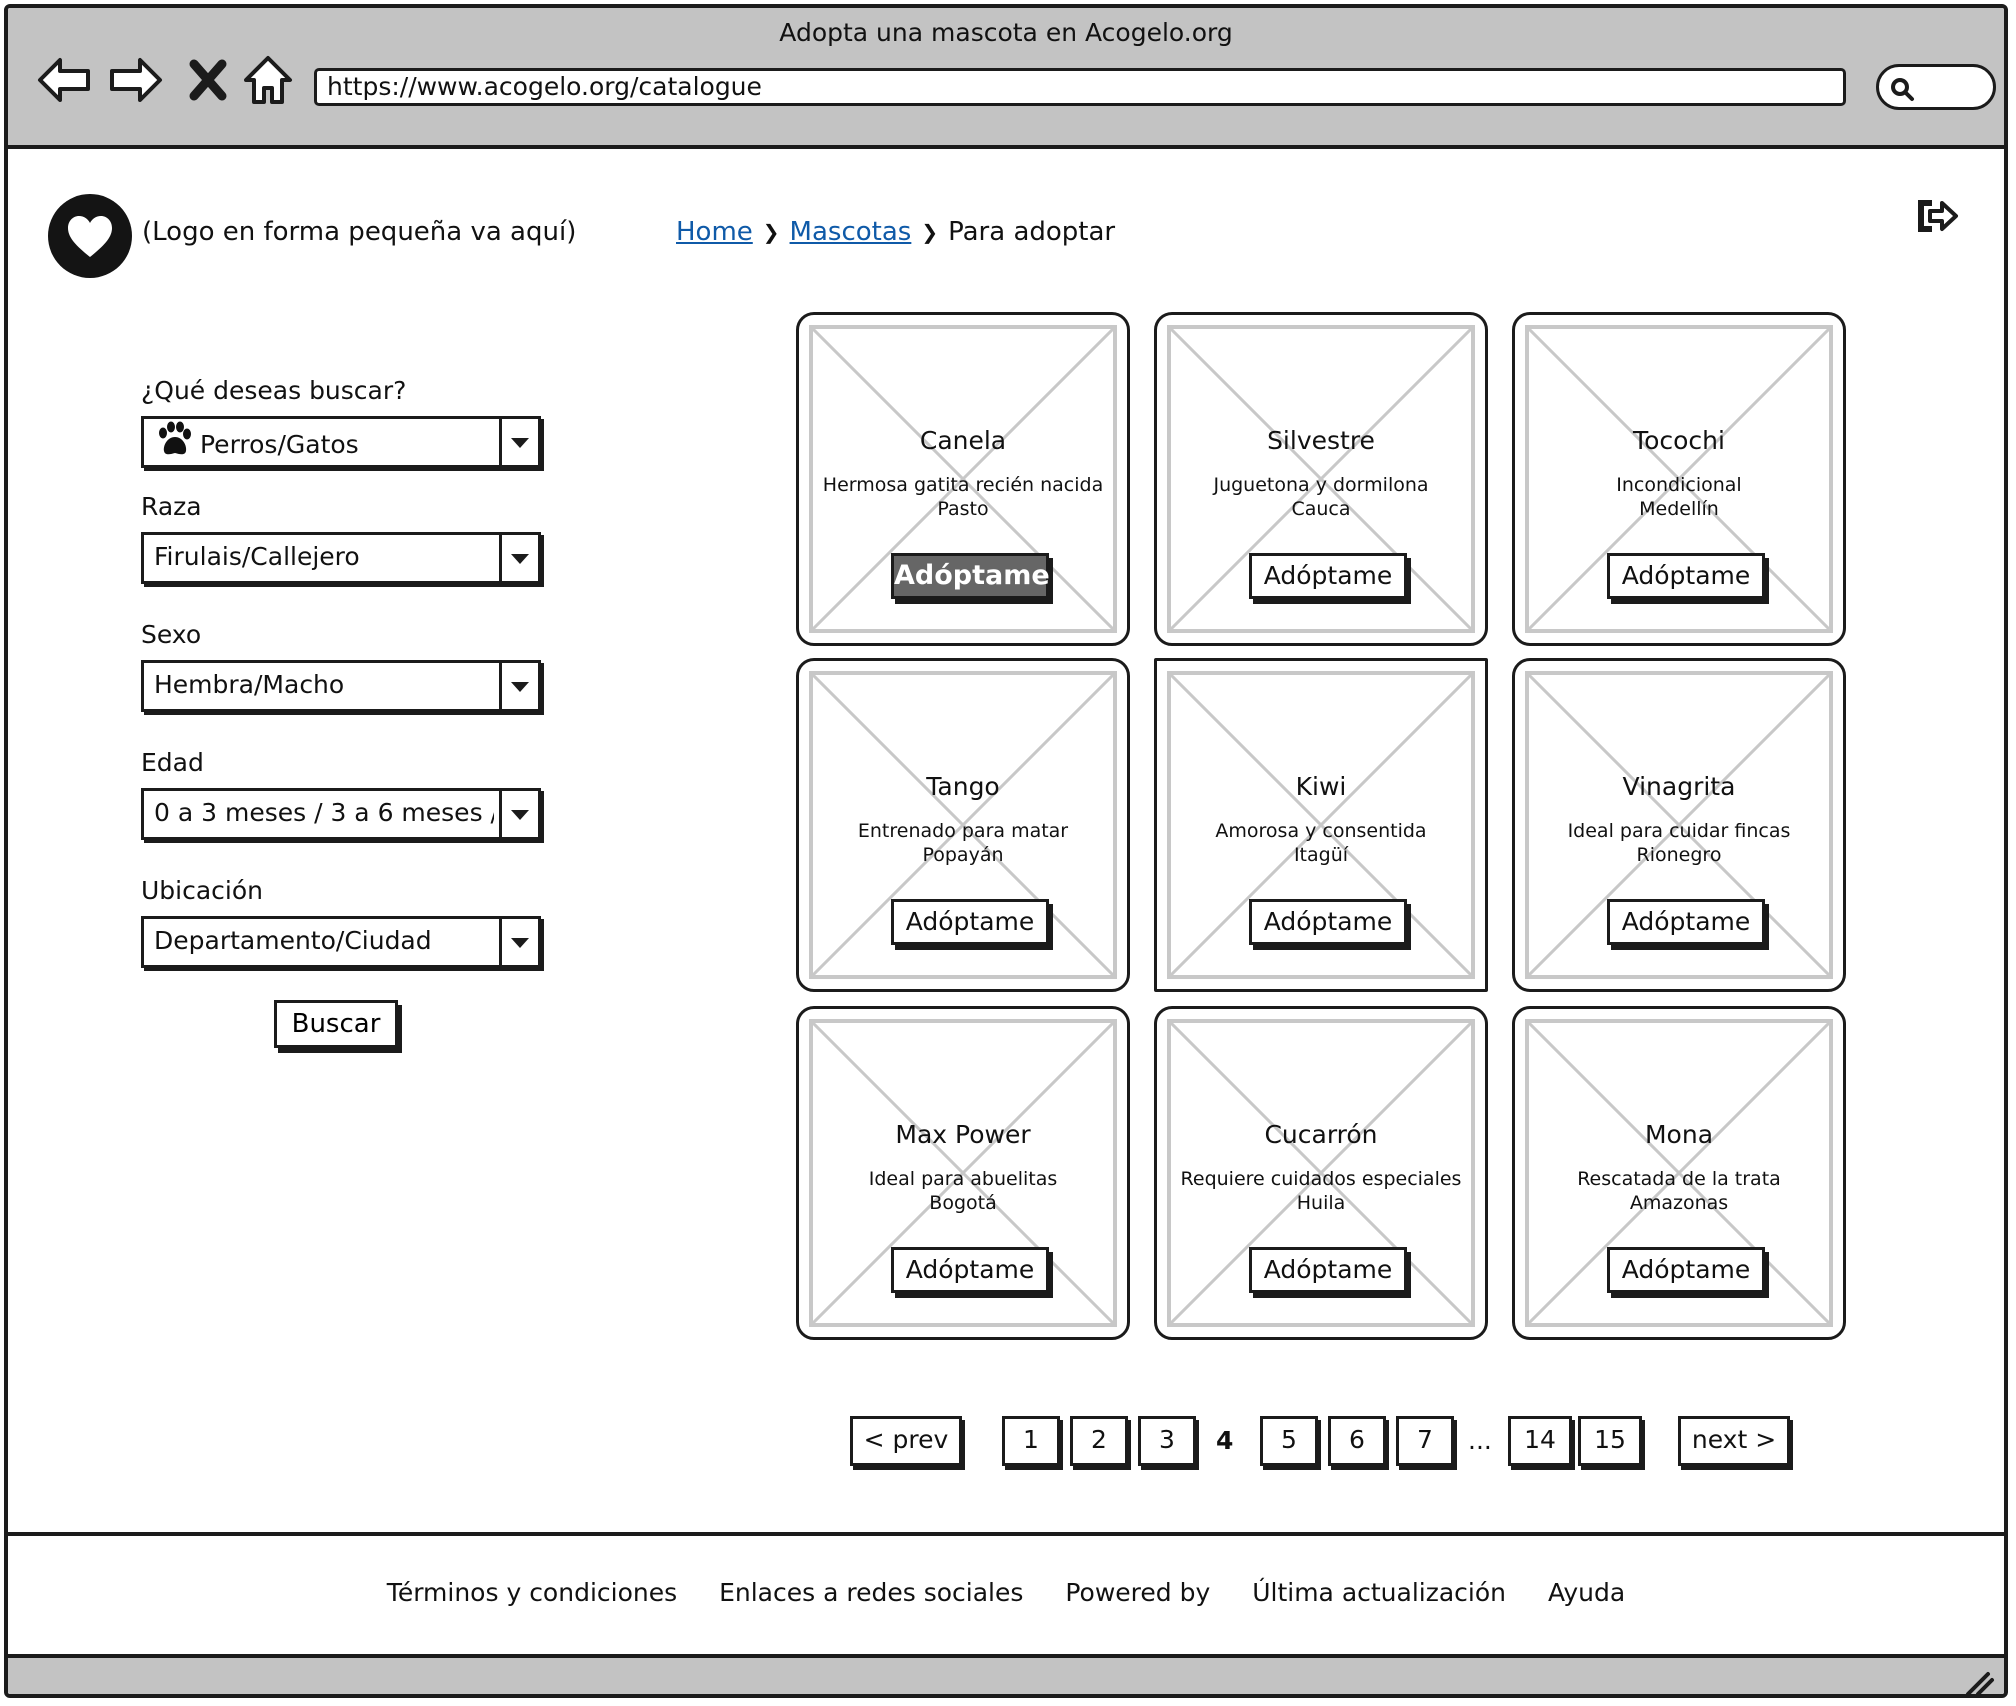 The height and width of the screenshot is (1706, 2016). I want to click on pet-location: Bogotá, so click(963, 1203).